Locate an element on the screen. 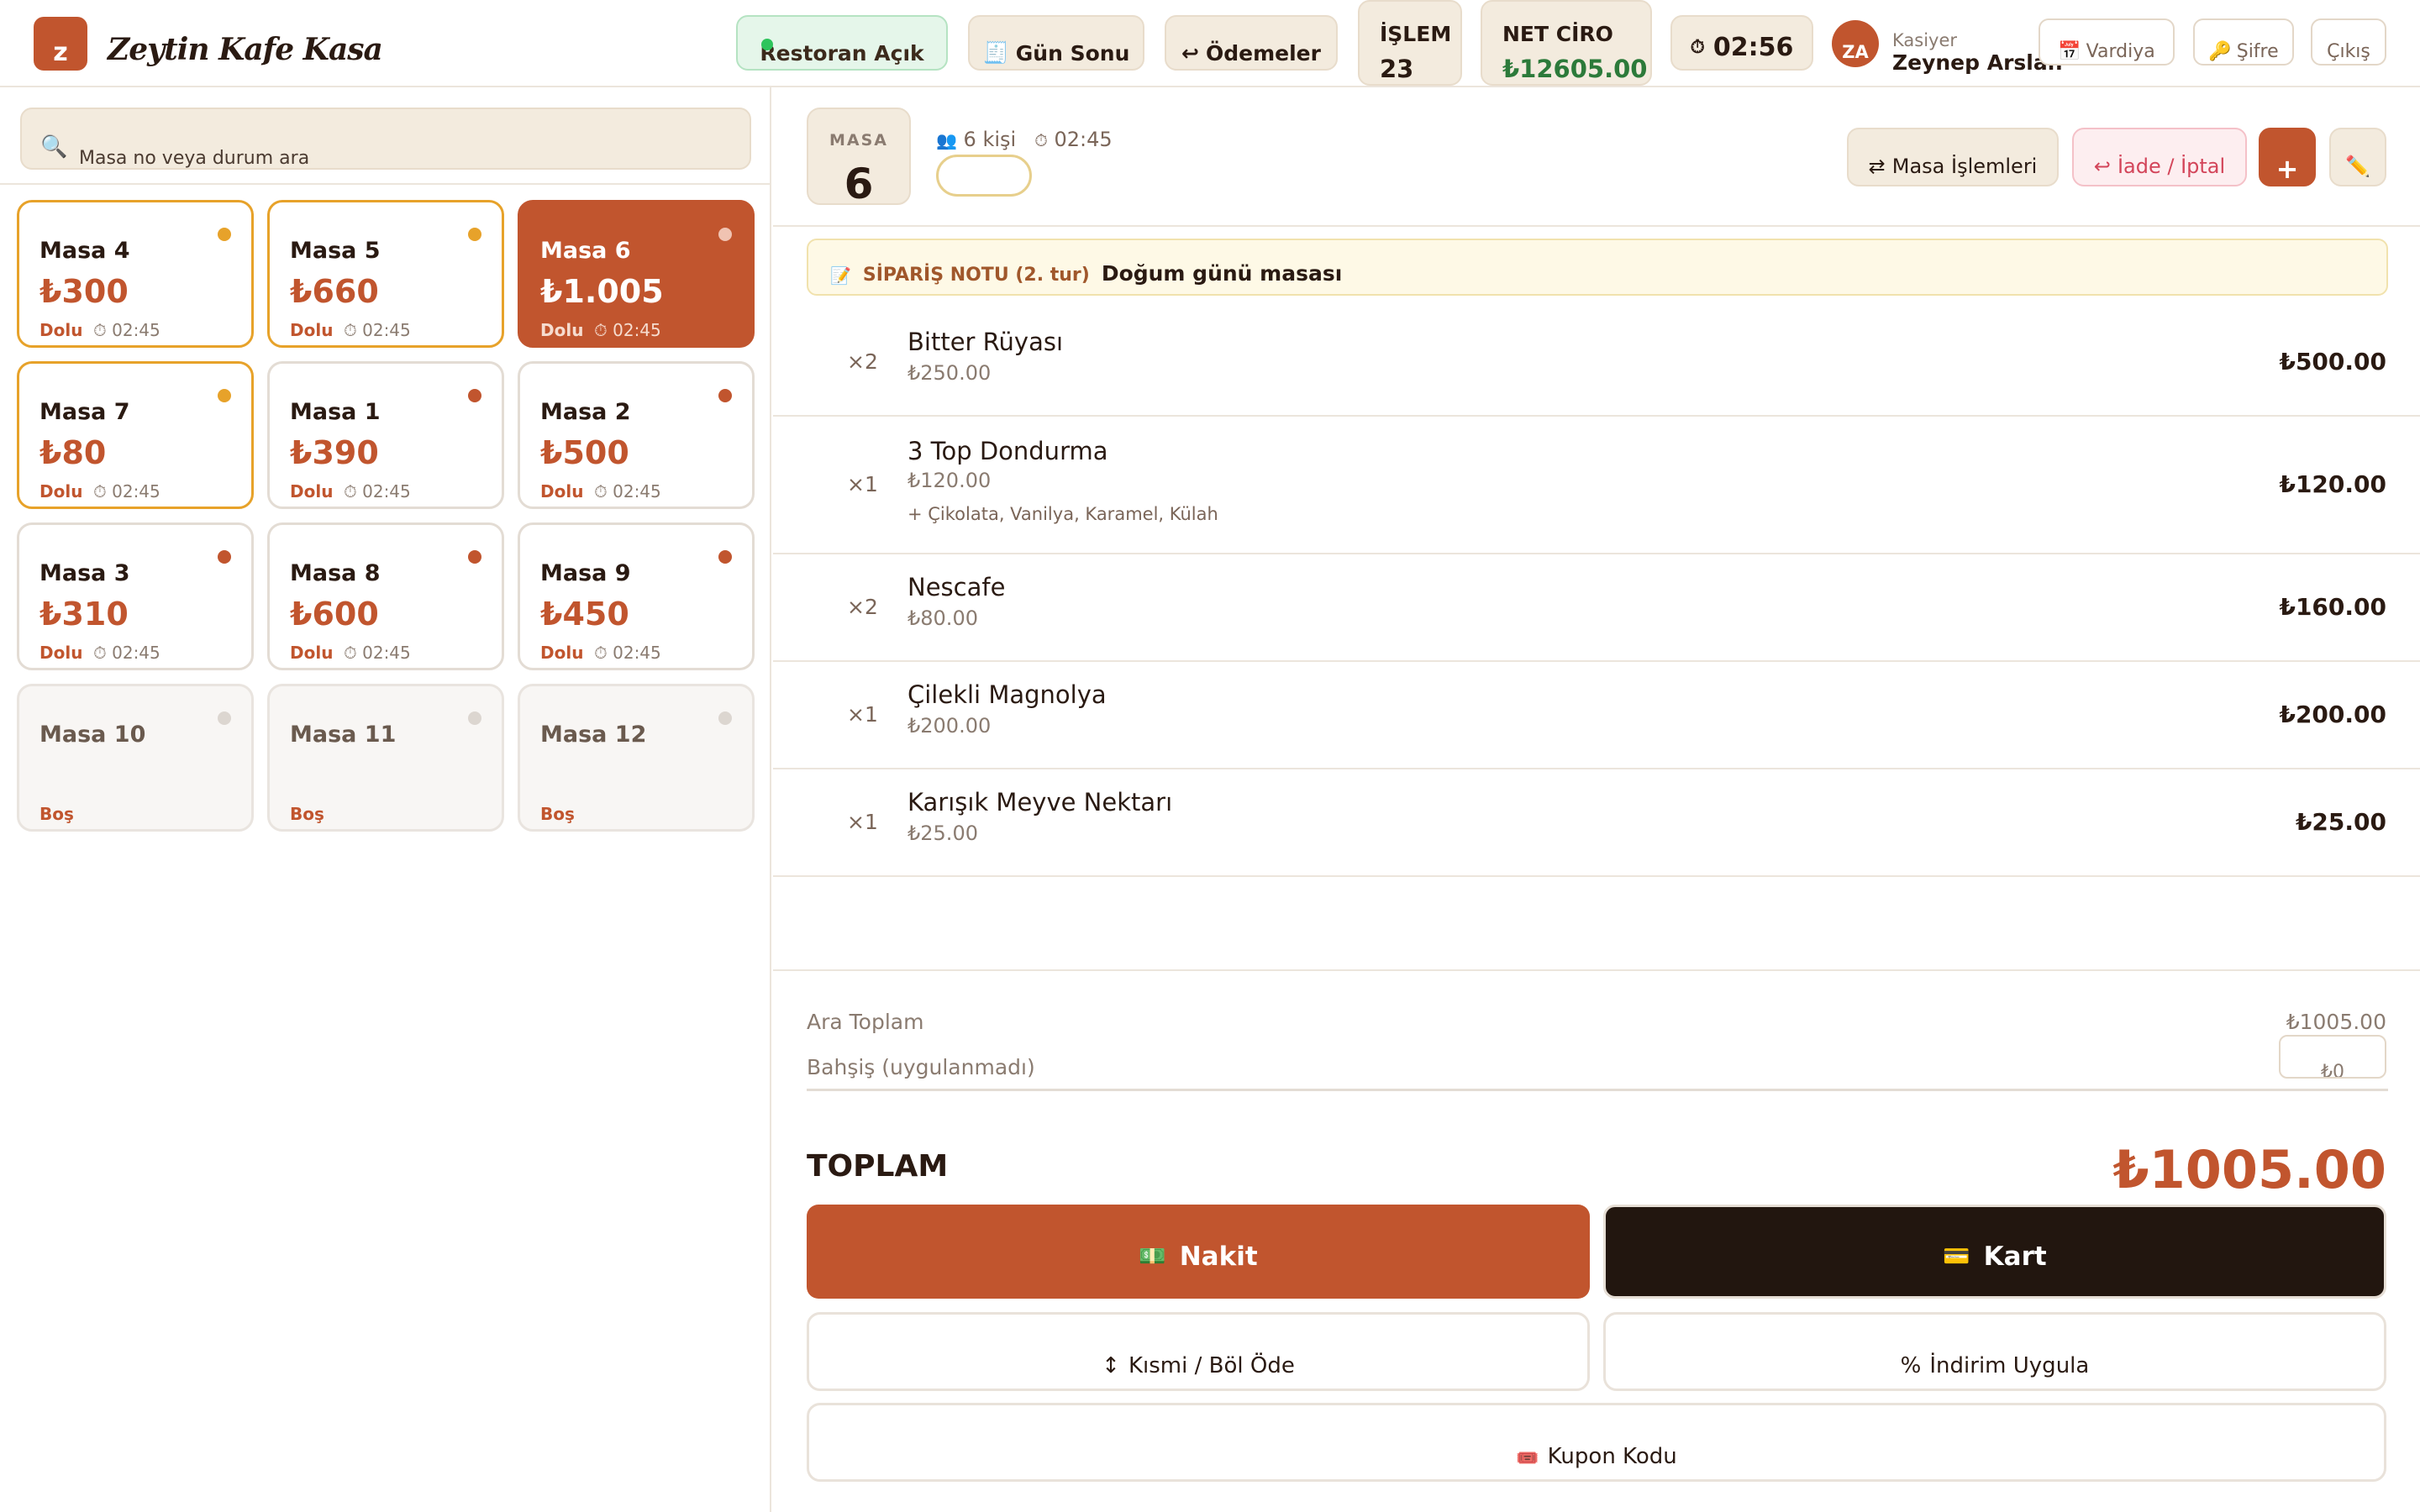  edit-order-button: ✏️ is located at coordinates (2357, 157).